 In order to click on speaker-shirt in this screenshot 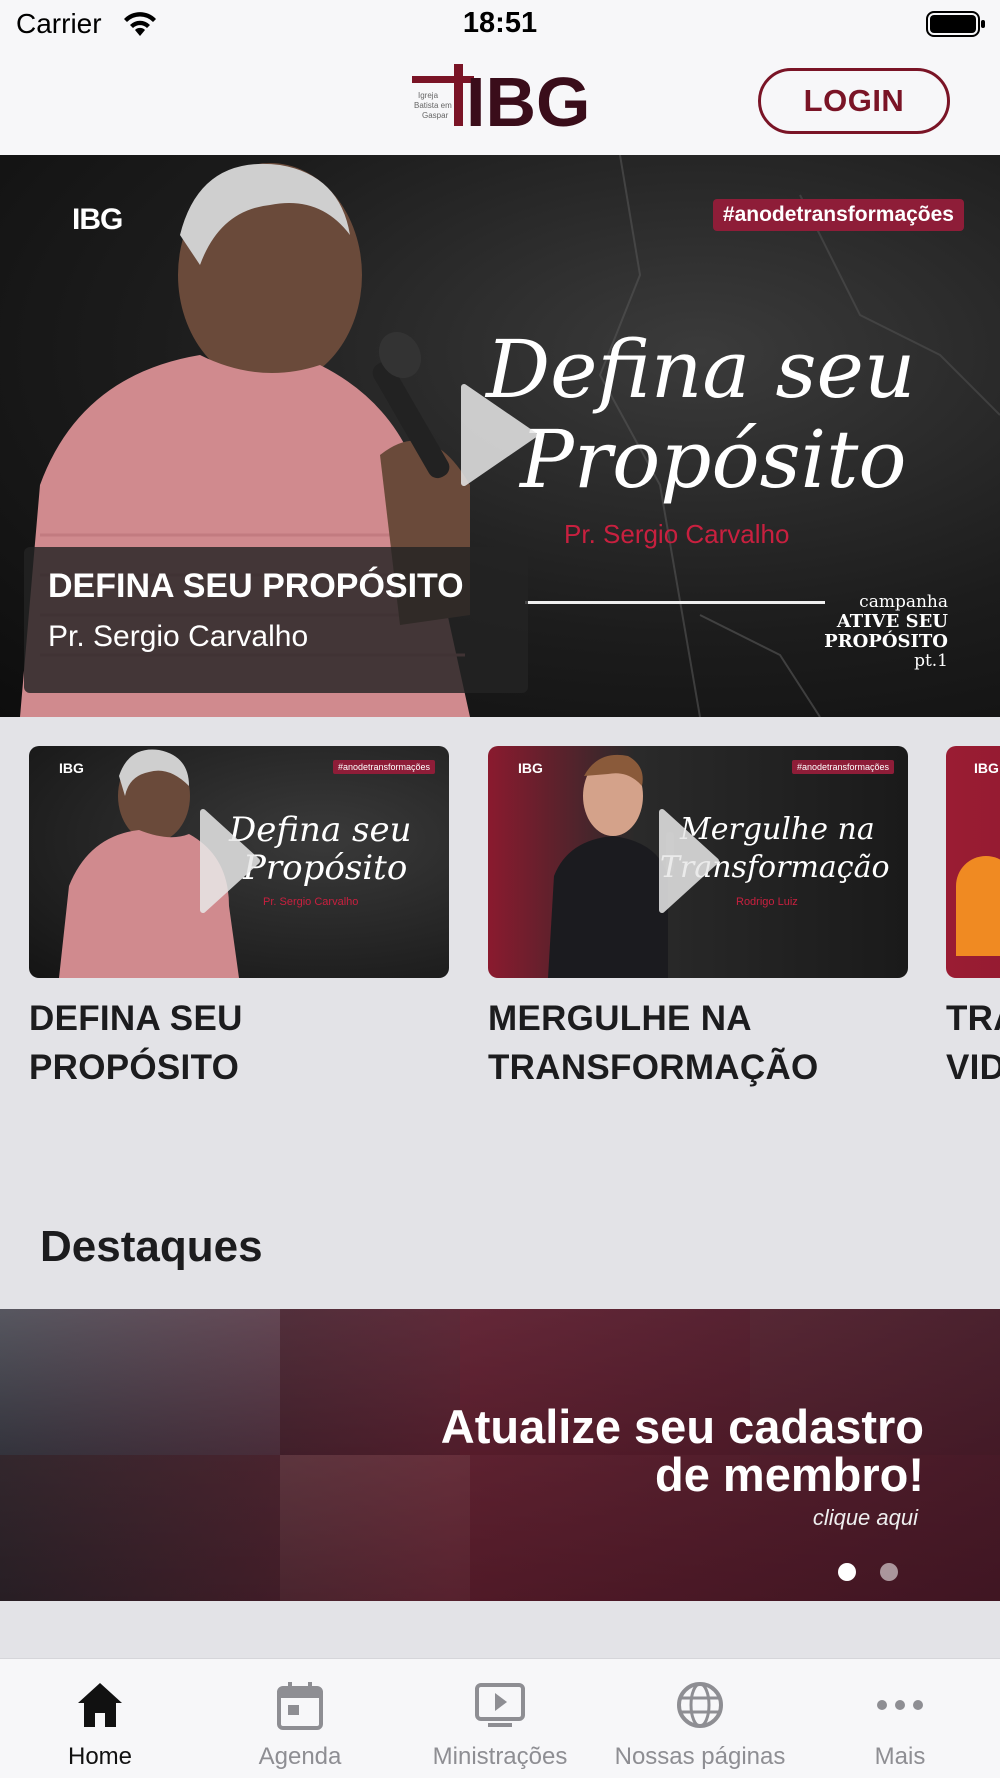, I will do `click(978, 906)`.